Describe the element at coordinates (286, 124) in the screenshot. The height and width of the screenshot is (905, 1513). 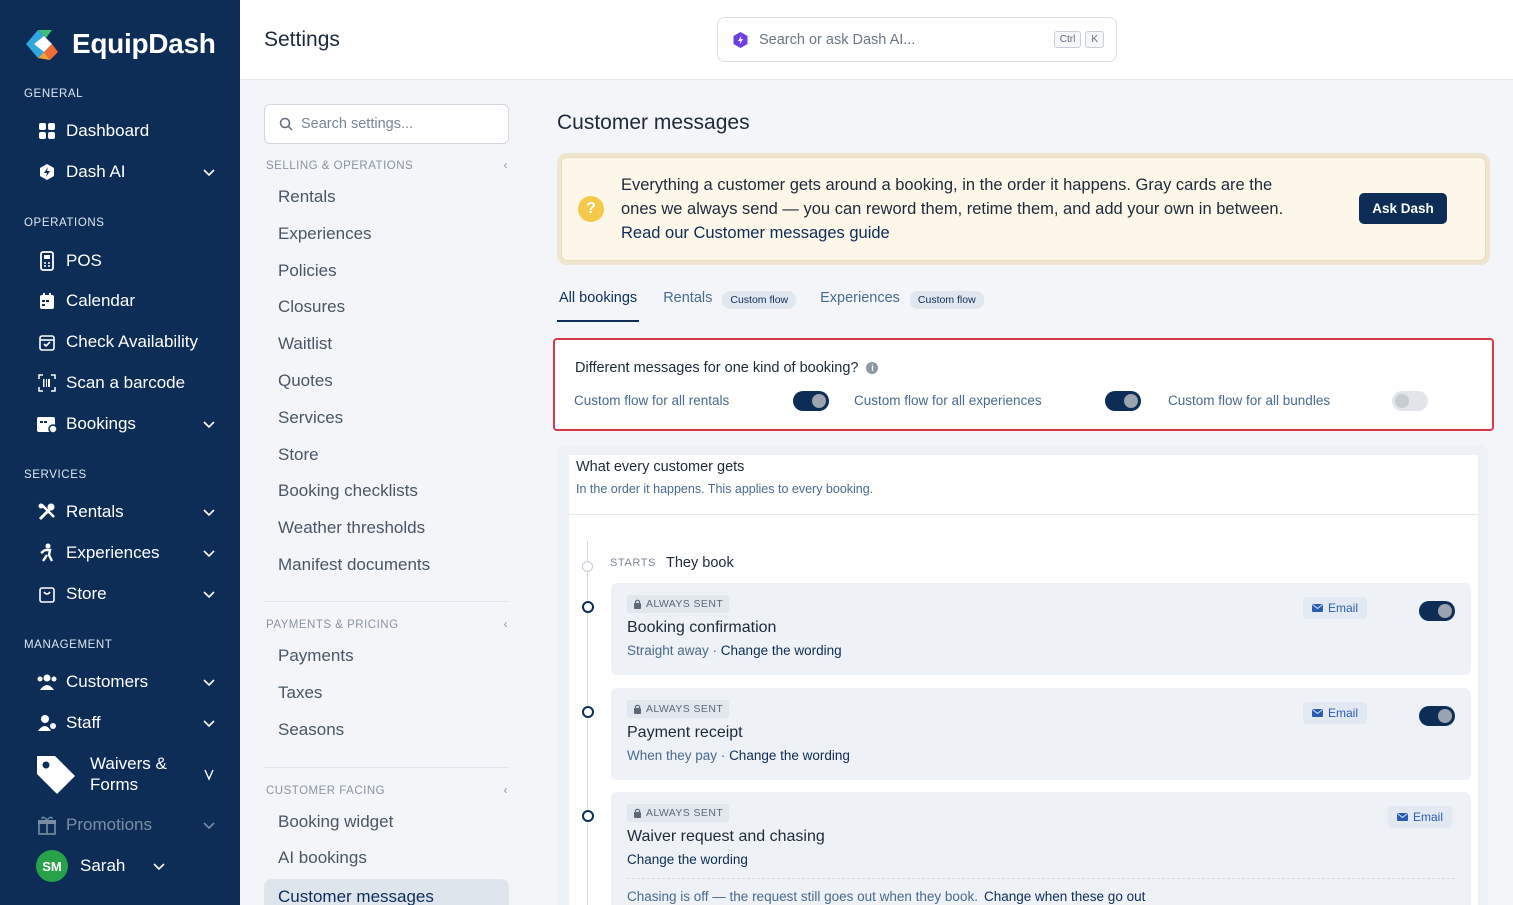
I see `search-icon` at that location.